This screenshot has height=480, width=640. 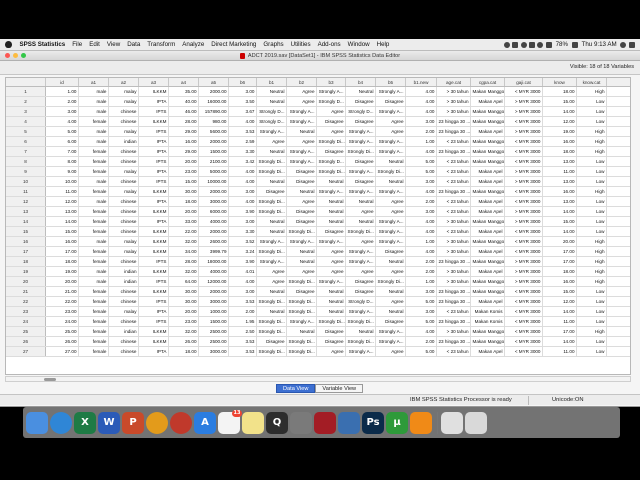 I want to click on row-number: 25, so click(x=26, y=331).